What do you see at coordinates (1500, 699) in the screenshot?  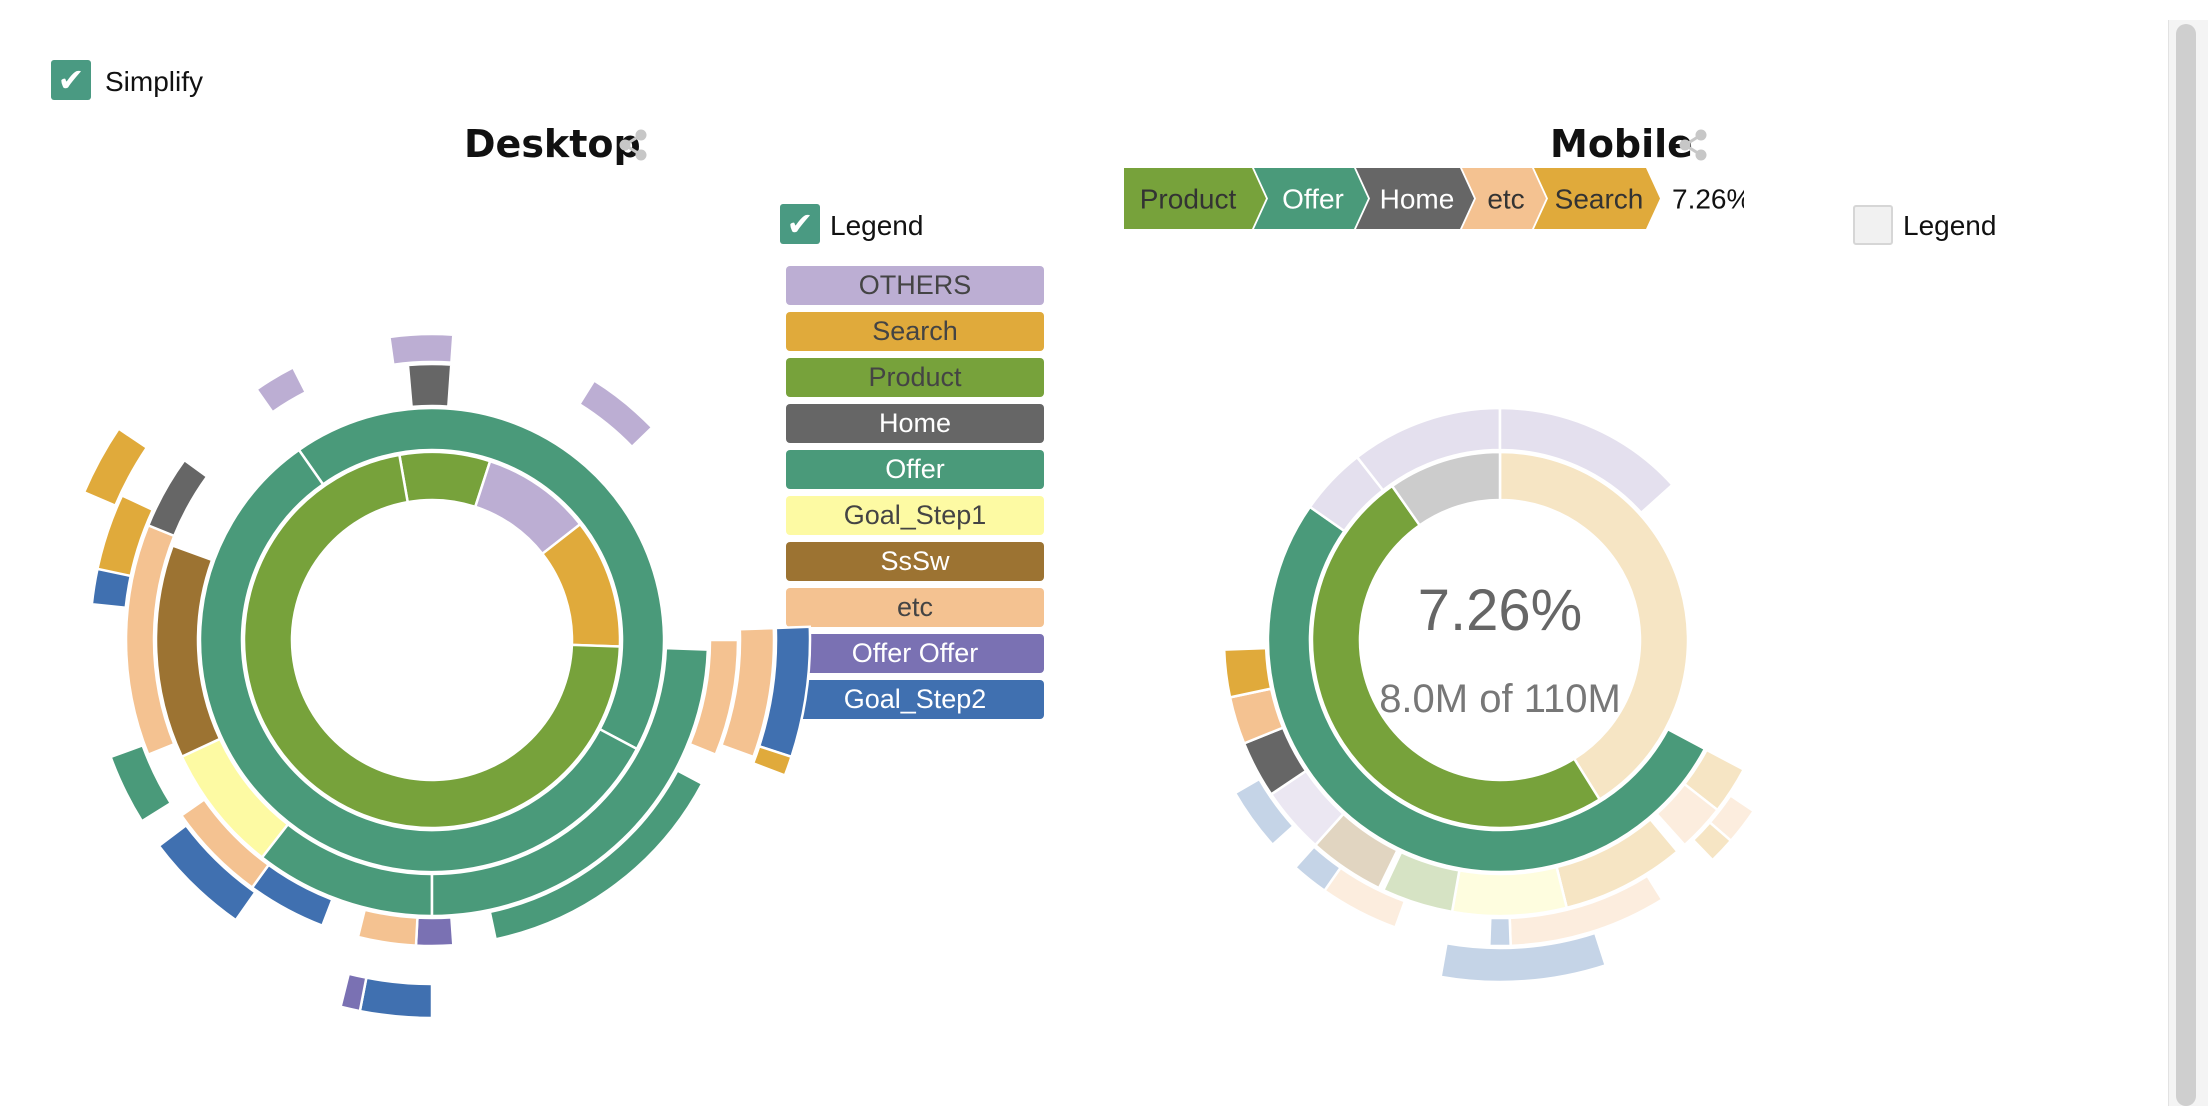 I see `mobile-center-count: 8.0M of 110M` at bounding box center [1500, 699].